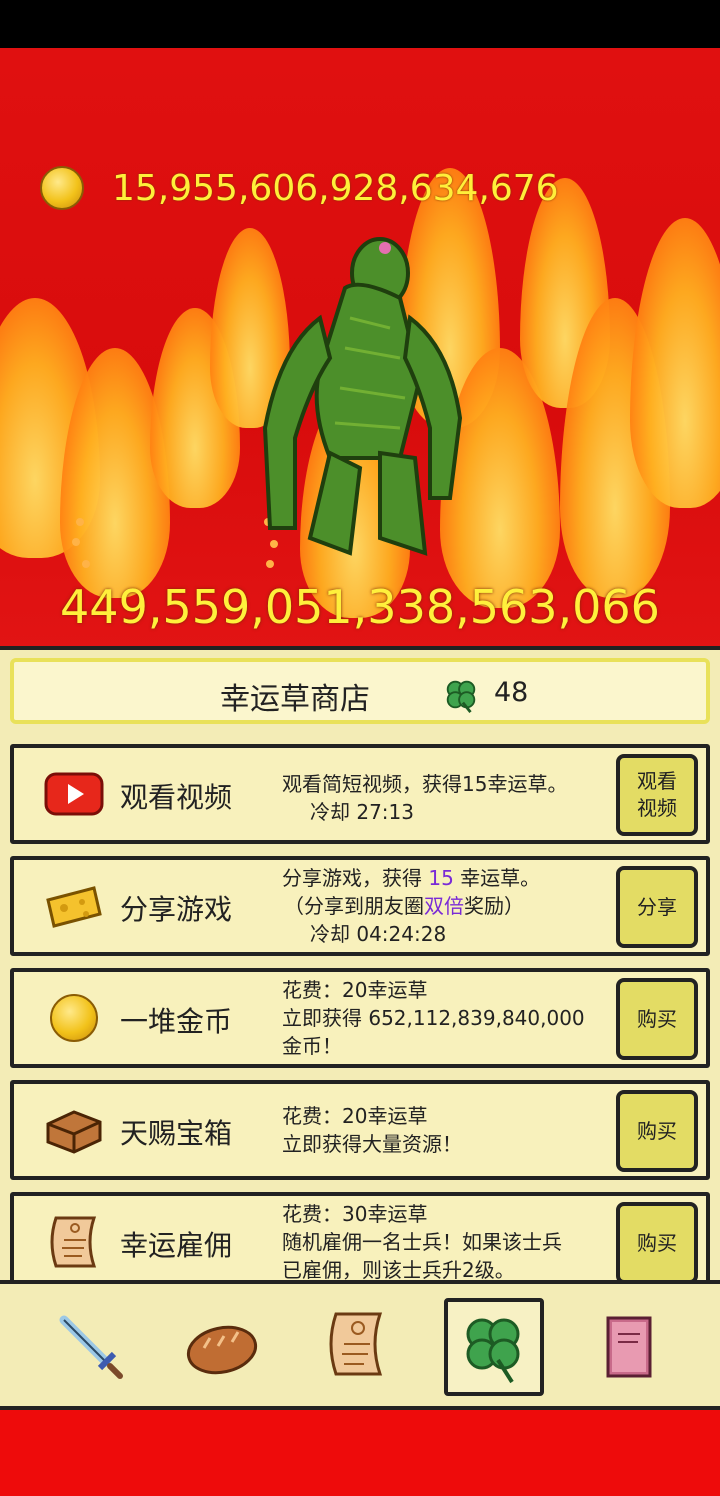  I want to click on shop-title: 幸运草商店, so click(295, 699).